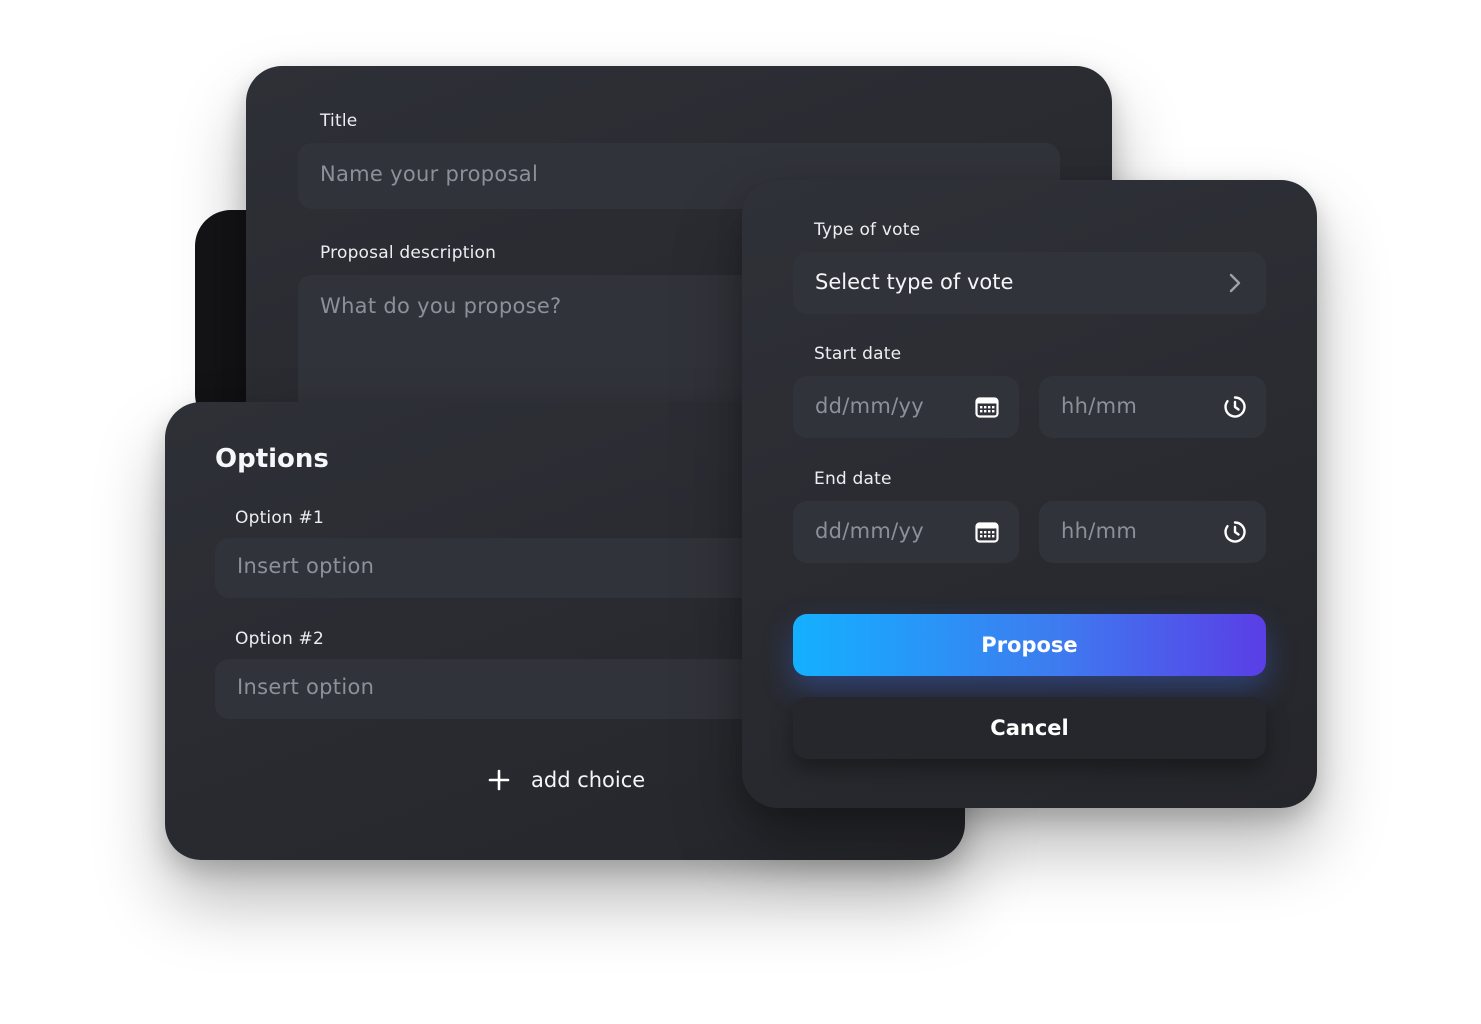 This screenshot has height=1024, width=1481. I want to click on start-date-placeholder: dd/mm/yy, so click(869, 406).